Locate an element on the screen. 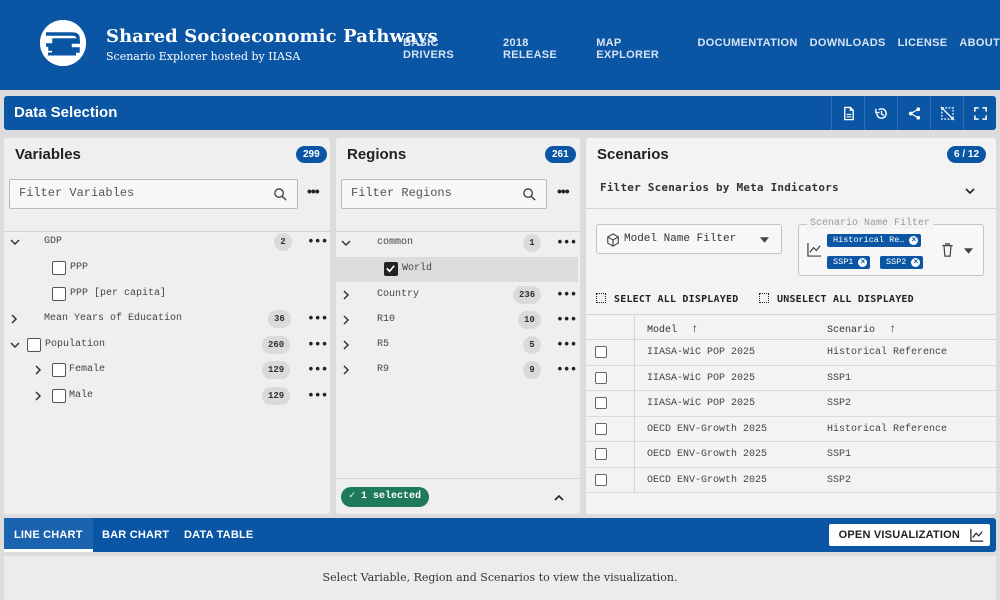 The image size is (1000, 600). fullscreen-icon is located at coordinates (979, 113).